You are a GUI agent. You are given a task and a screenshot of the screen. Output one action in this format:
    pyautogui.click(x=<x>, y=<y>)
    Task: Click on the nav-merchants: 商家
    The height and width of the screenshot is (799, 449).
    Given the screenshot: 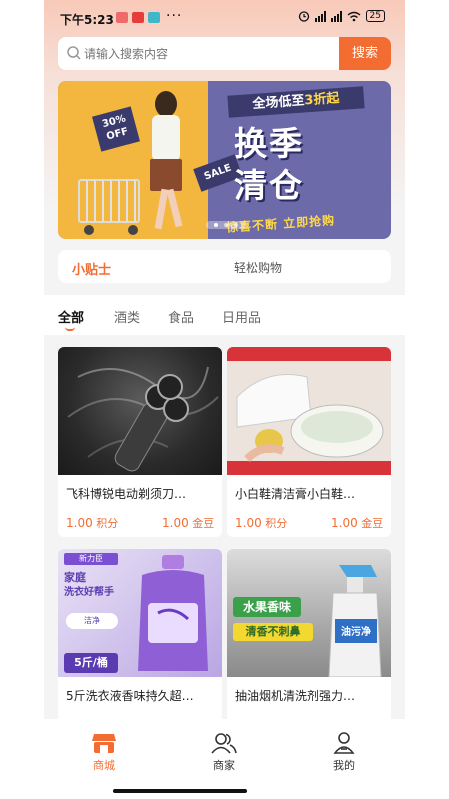 What is the action you would take?
    pyautogui.click(x=224, y=752)
    